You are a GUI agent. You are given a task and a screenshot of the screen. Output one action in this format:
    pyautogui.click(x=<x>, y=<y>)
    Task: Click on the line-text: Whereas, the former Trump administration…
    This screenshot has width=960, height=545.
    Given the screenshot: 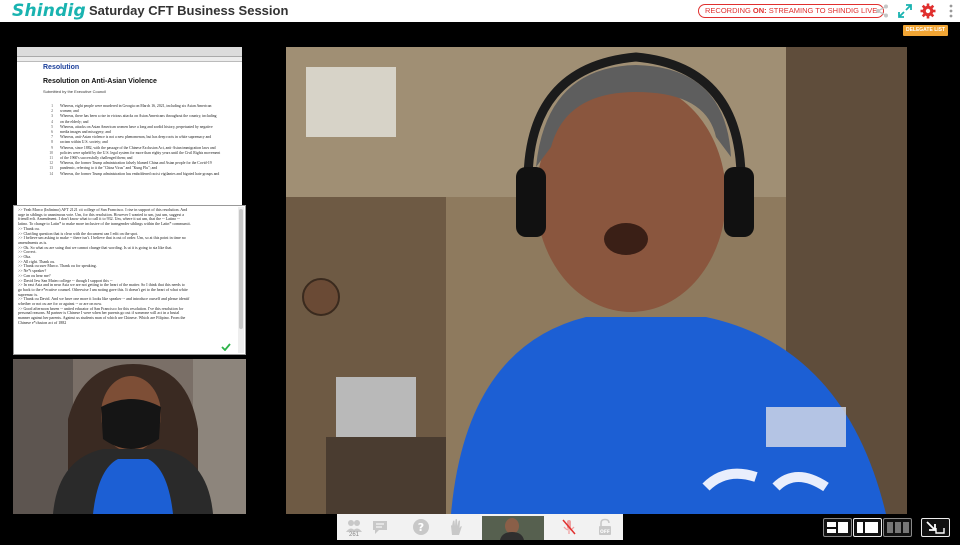 What is the action you would take?
    pyautogui.click(x=140, y=173)
    